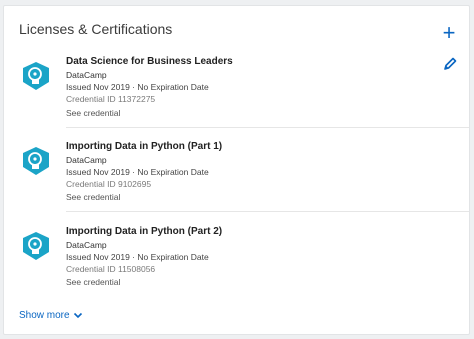 This screenshot has width=474, height=339. I want to click on certification-name: Importing Data in Python (Part 1), so click(144, 146).